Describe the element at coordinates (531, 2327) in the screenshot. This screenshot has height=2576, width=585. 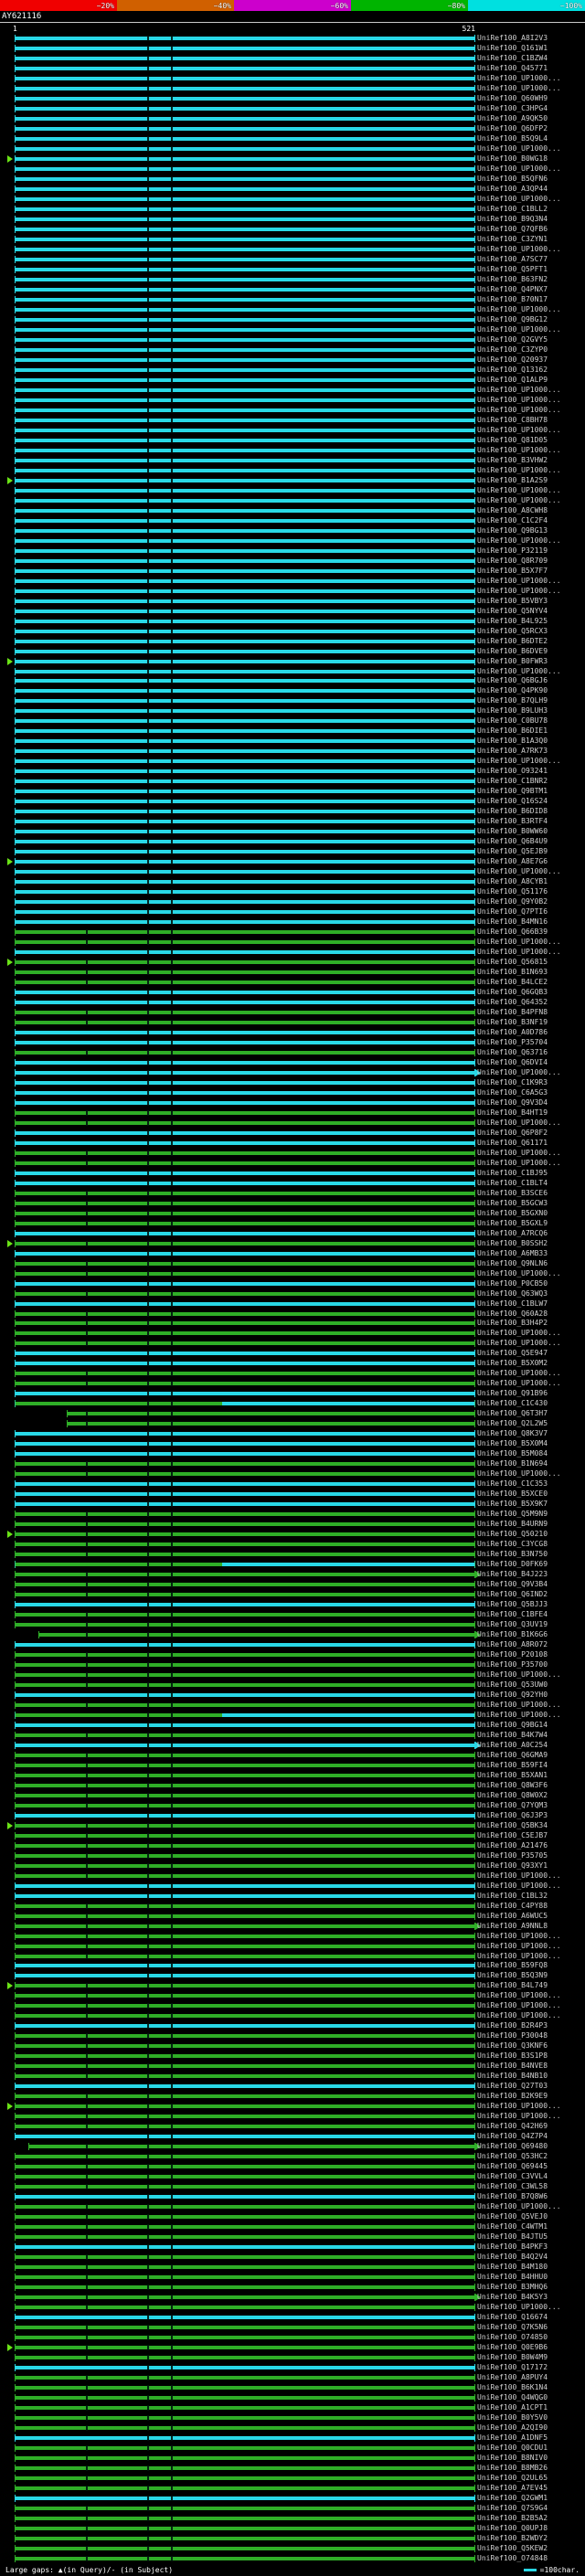
I see `hit-accession-link: UniRef100_Q7K5N6` at that location.